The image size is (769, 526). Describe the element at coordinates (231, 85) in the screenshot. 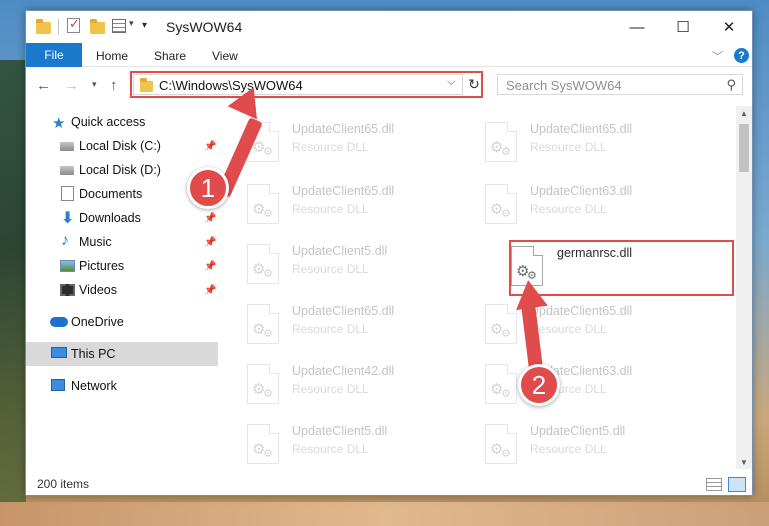

I see `address-path: C:\Windows\SysWOW64` at that location.